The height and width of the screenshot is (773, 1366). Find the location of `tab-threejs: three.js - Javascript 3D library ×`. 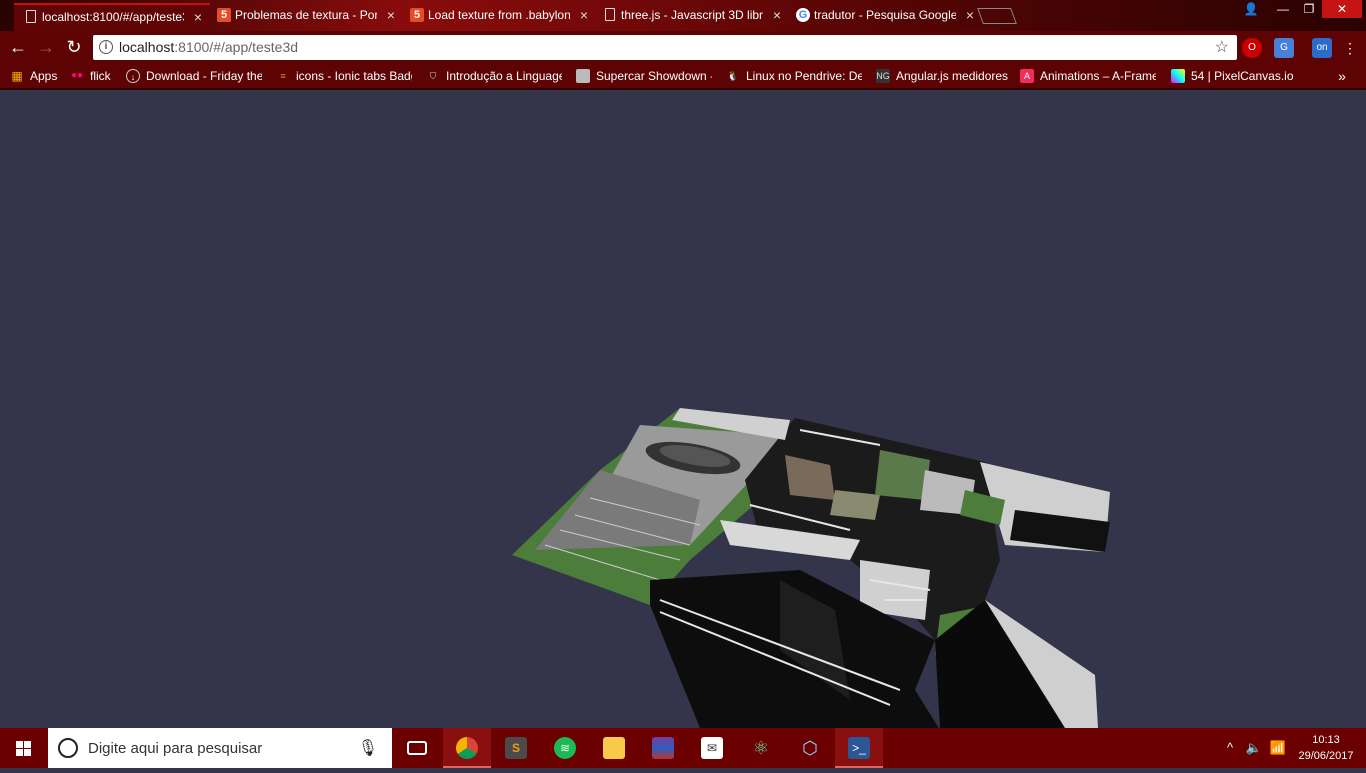

tab-threejs: three.js - Javascript 3D library × is located at coordinates (691, 17).